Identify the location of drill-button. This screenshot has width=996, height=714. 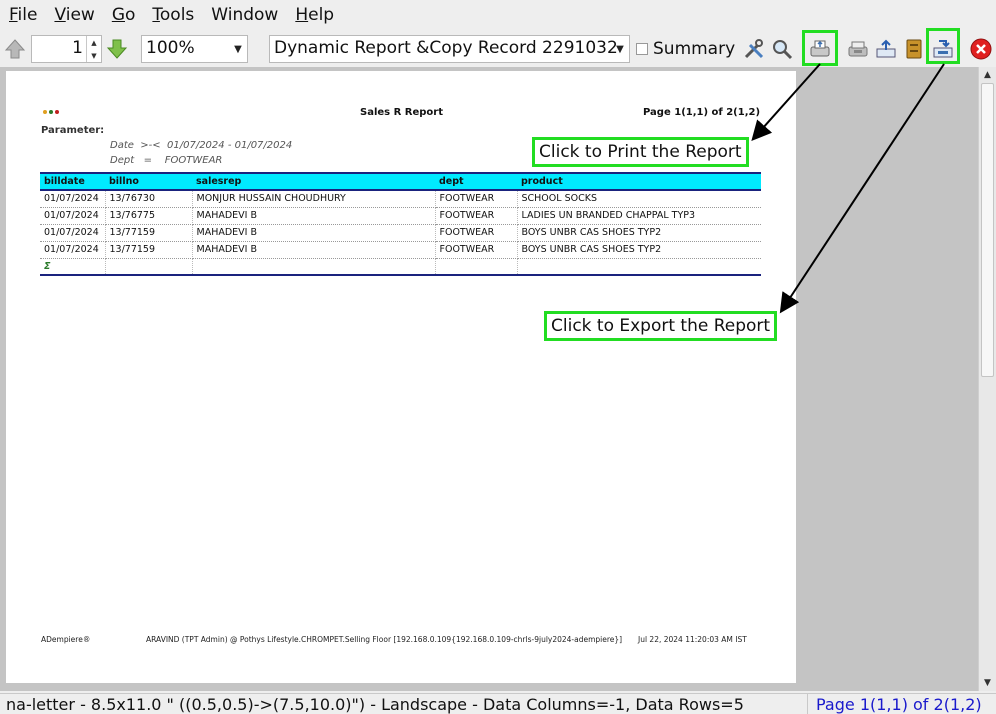
(914, 49).